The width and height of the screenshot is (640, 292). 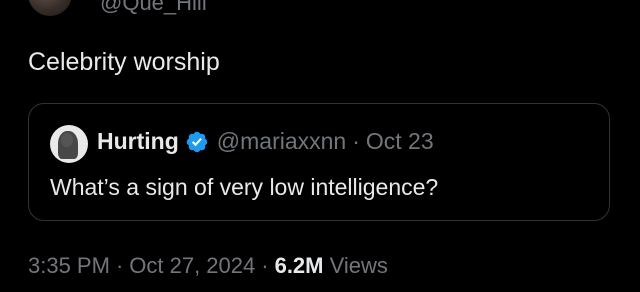 I want to click on quote-text: What’s a sign of very low intelligence?, so click(x=244, y=187).